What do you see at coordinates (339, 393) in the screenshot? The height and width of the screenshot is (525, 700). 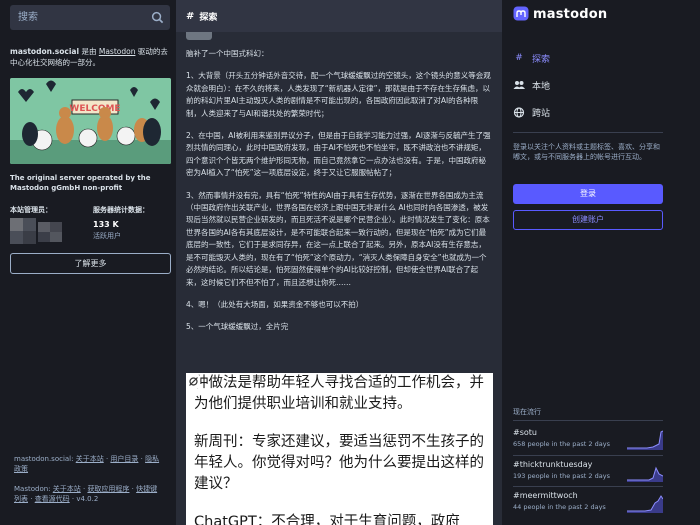 I see `media-text: 种做法是帮助年轻人寻找合适的工作机会，并为他们提供职业培训和就业支持。` at bounding box center [339, 393].